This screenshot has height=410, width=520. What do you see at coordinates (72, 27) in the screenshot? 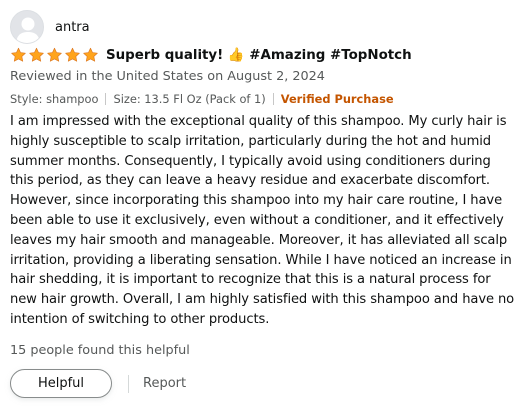
I see `reviewer-name: antra` at bounding box center [72, 27].